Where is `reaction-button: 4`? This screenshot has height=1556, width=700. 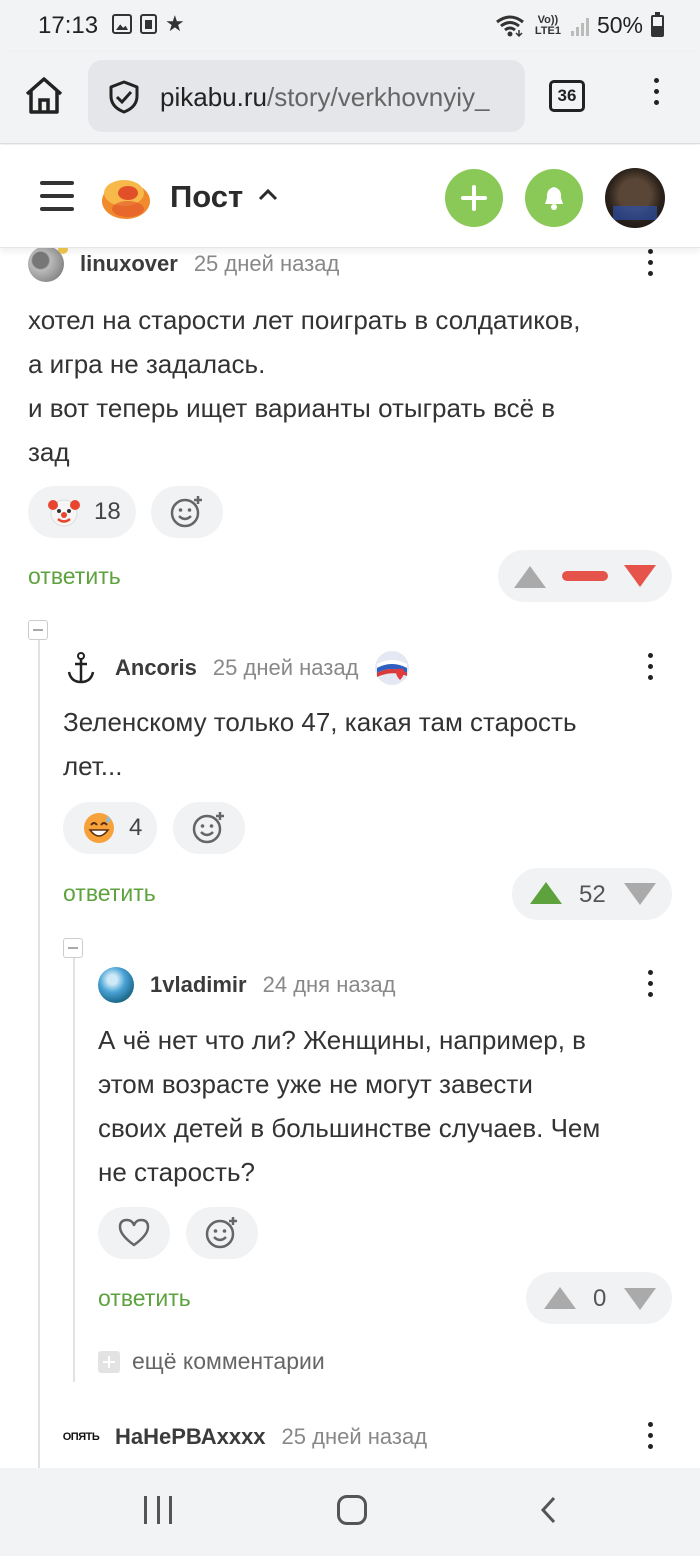
reaction-button: 4 is located at coordinates (110, 828).